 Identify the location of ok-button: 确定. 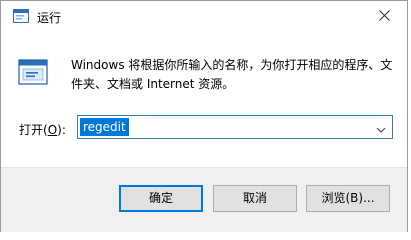
(161, 198).